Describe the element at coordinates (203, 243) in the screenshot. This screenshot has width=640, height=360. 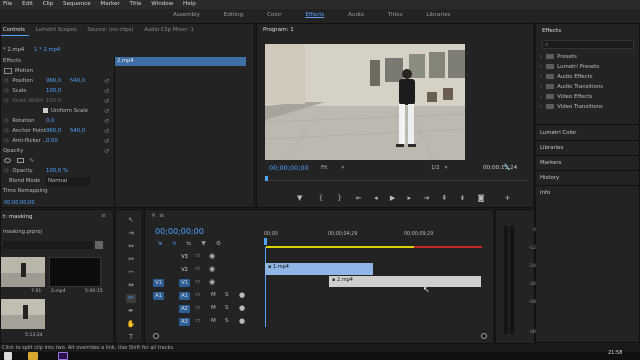
I see `add-marker-icon: ▼` at that location.